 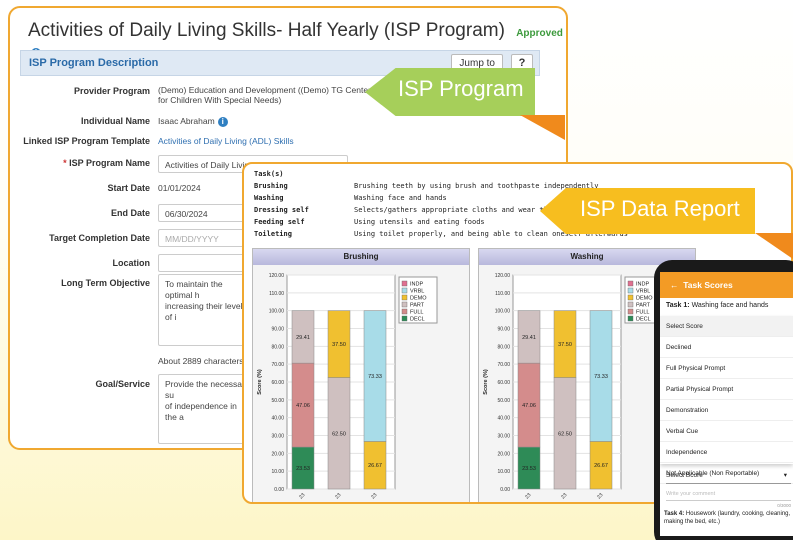 What do you see at coordinates (220, 100) in the screenshot?
I see `provider-program-line2: for Children With Special Needs)` at bounding box center [220, 100].